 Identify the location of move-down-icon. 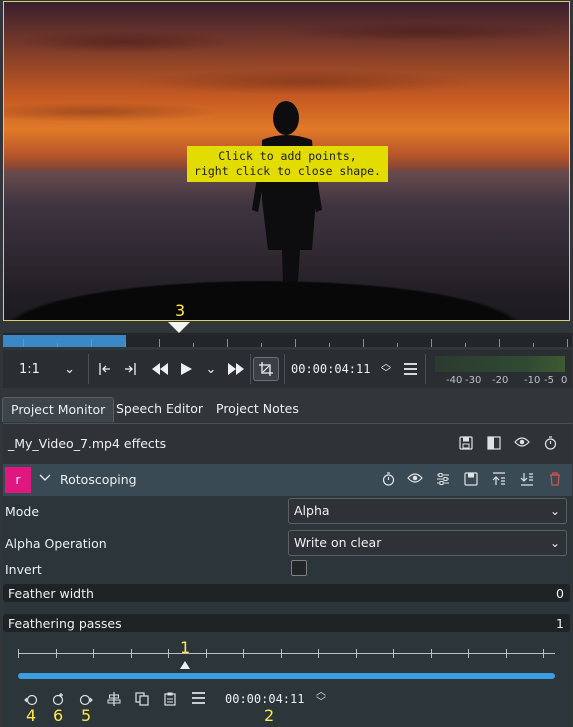
(527, 480).